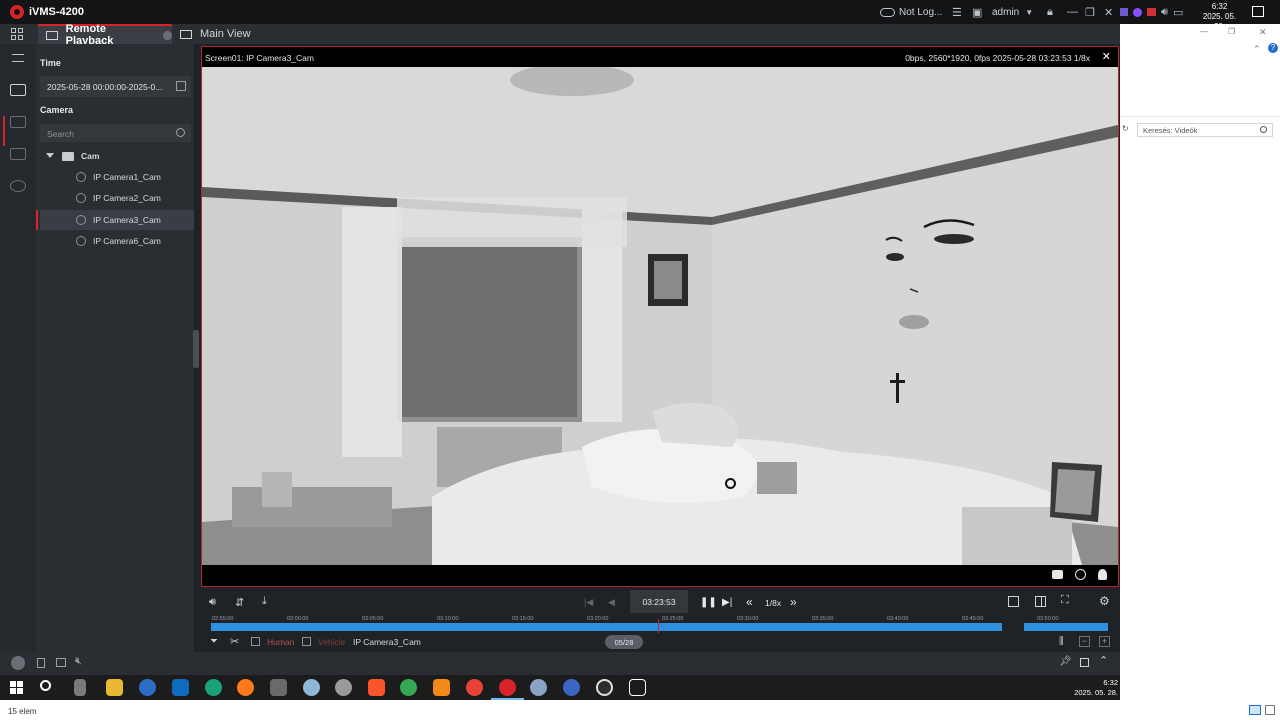 This screenshot has width=1280, height=720. What do you see at coordinates (18, 663) in the screenshot?
I see `alarm-icon` at bounding box center [18, 663].